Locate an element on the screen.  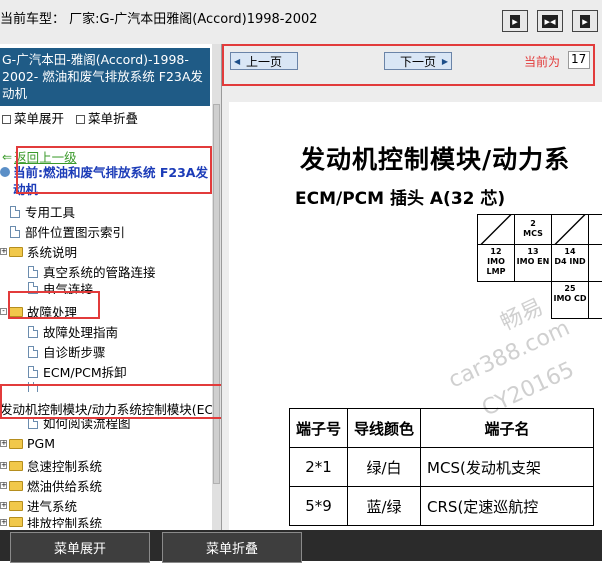
tree-item-special-tools: 专用工具 is located at coordinates (42, 211).